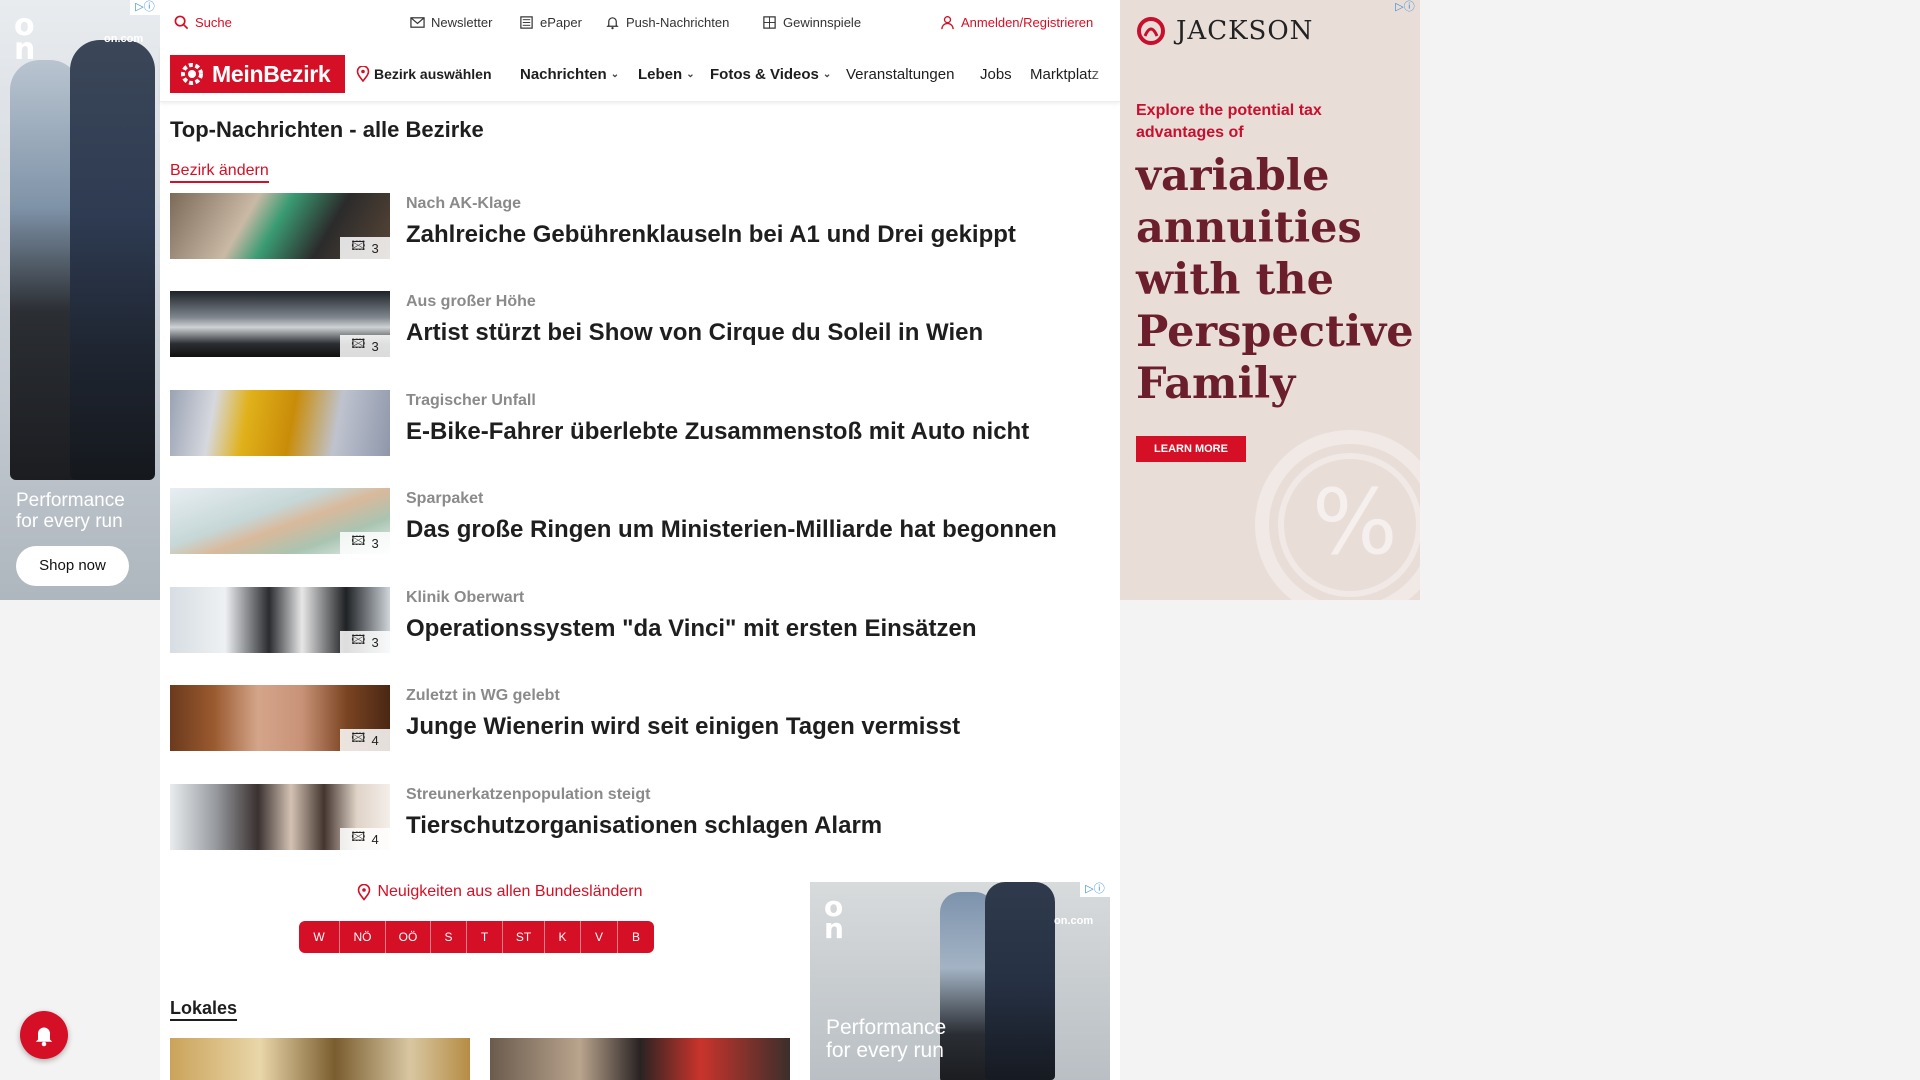 The width and height of the screenshot is (1920, 1080). I want to click on medium-rectangle-ad: on on.com Performance for every run ▷ⓘ, so click(960, 981).